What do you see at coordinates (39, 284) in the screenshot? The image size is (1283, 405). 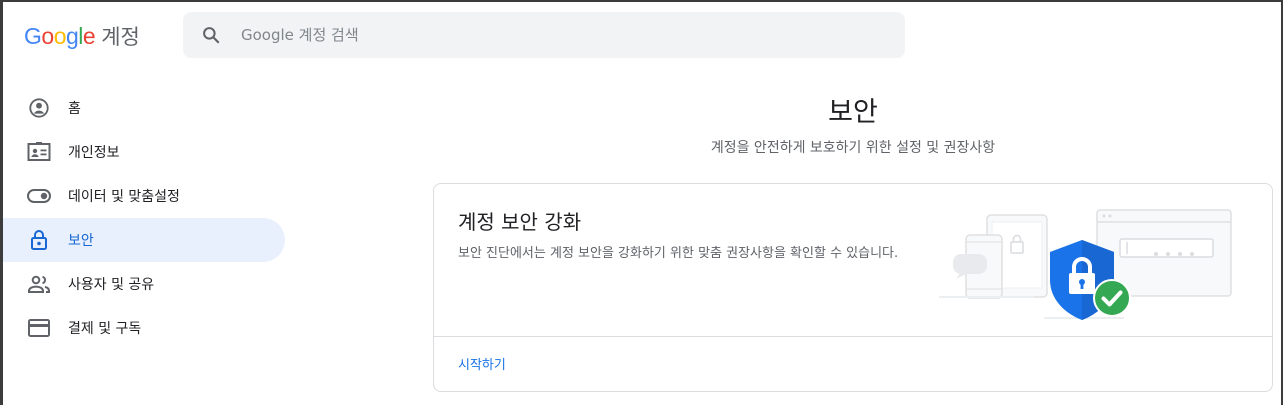 I see `people-icon` at bounding box center [39, 284].